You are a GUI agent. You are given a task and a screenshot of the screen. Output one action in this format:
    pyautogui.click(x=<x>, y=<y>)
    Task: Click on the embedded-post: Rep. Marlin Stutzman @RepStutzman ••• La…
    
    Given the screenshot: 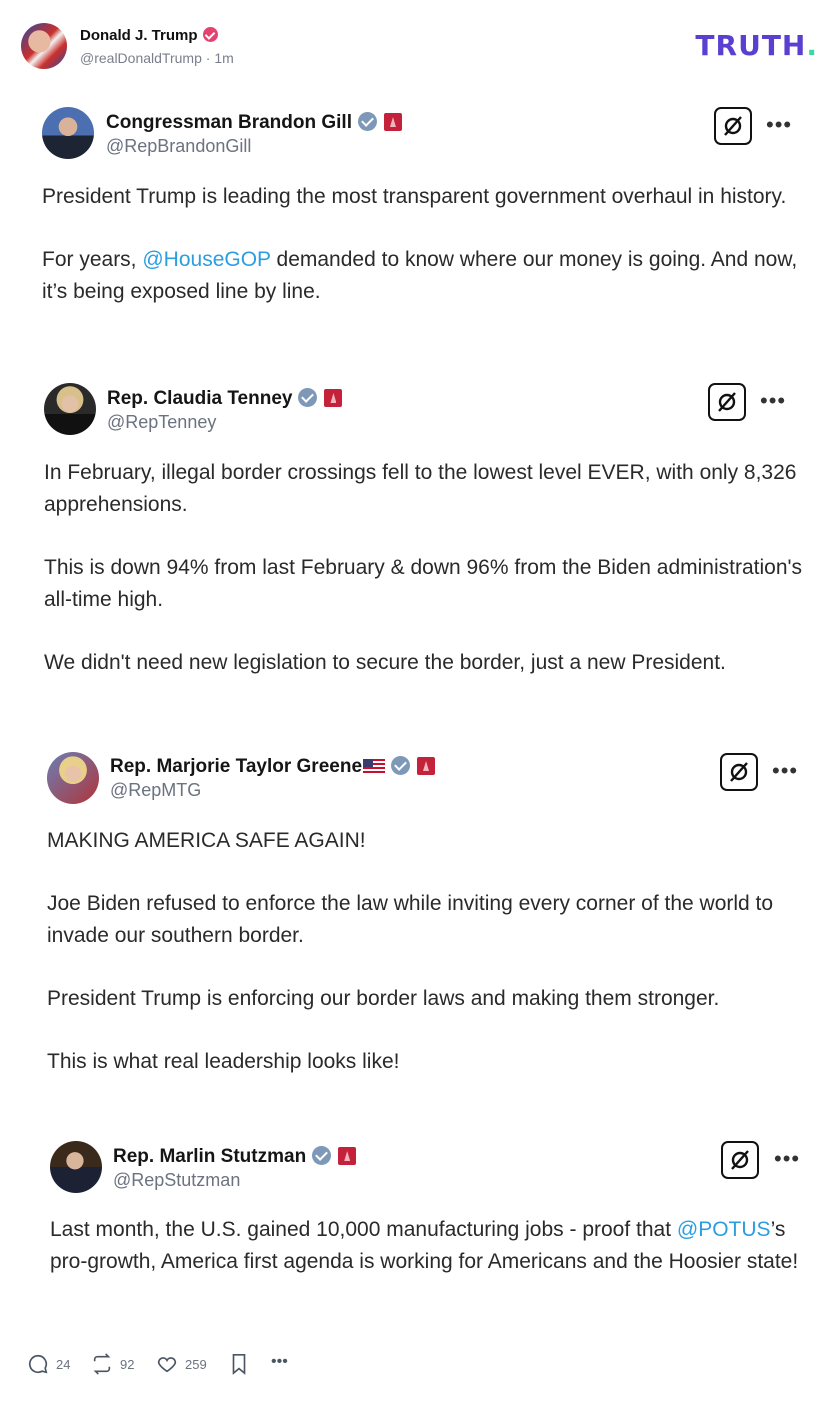 What is the action you would take?
    pyautogui.click(x=420, y=1225)
    